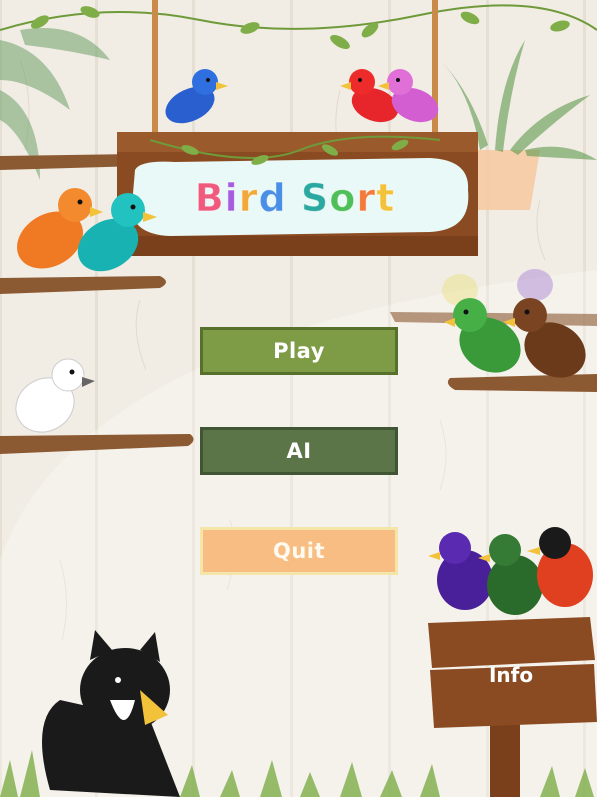 The width and height of the screenshot is (597, 797). What do you see at coordinates (299, 551) in the screenshot?
I see `quit-button: Quit` at bounding box center [299, 551].